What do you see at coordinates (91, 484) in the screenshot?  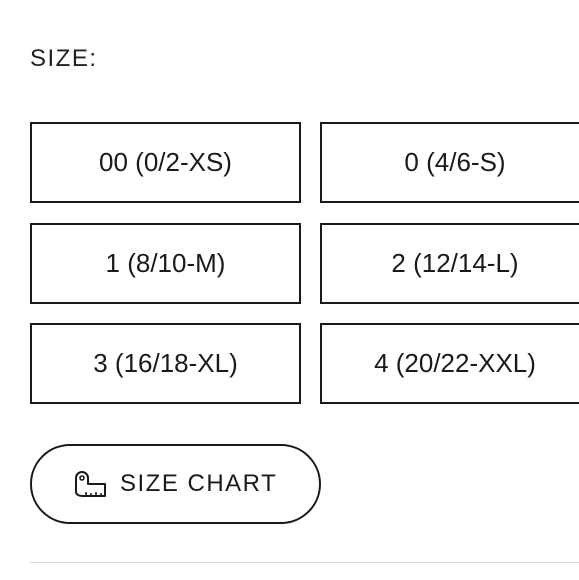 I see `measuring-tape-icon` at bounding box center [91, 484].